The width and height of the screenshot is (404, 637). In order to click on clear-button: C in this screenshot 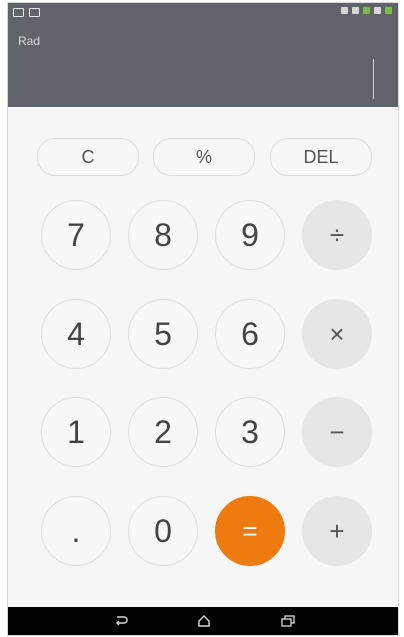, I will do `click(88, 157)`.